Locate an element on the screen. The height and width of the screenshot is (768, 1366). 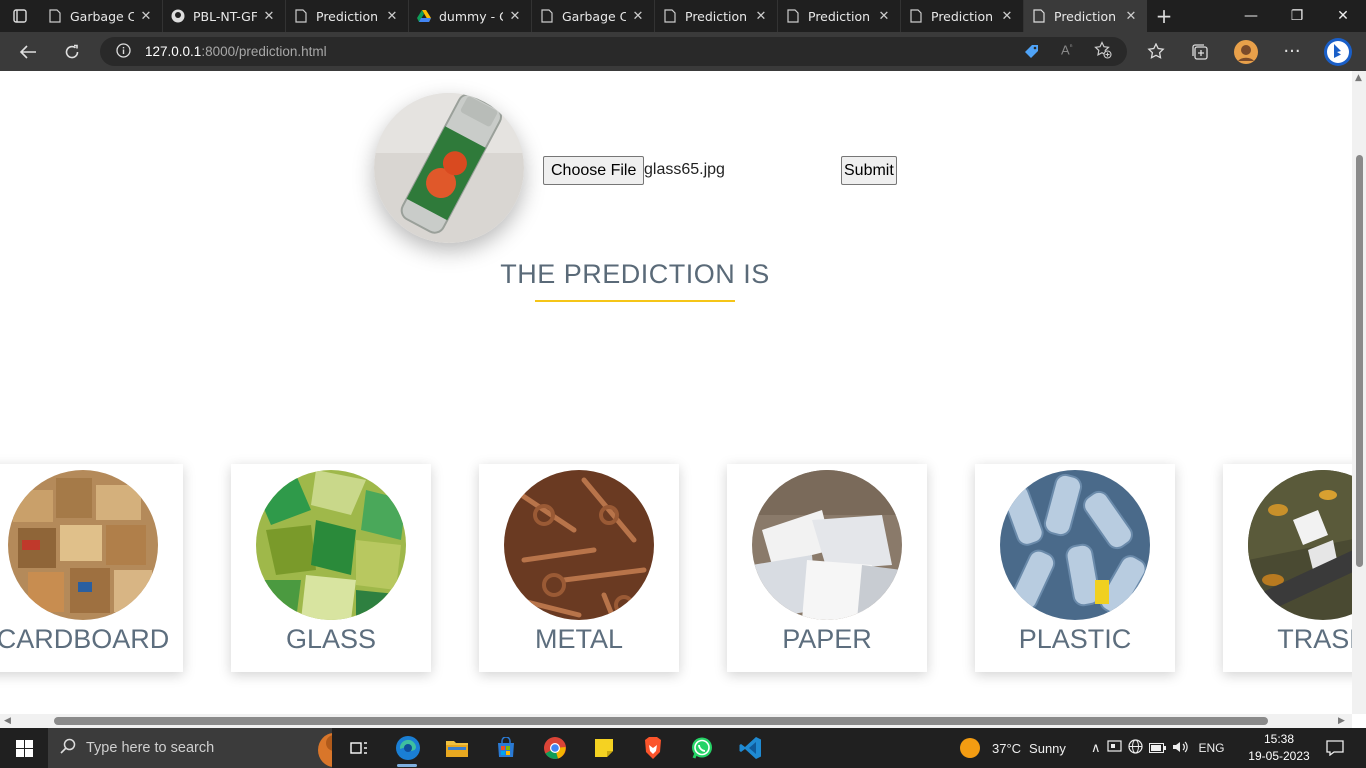
whatsapp-icon is located at coordinates (701, 748).